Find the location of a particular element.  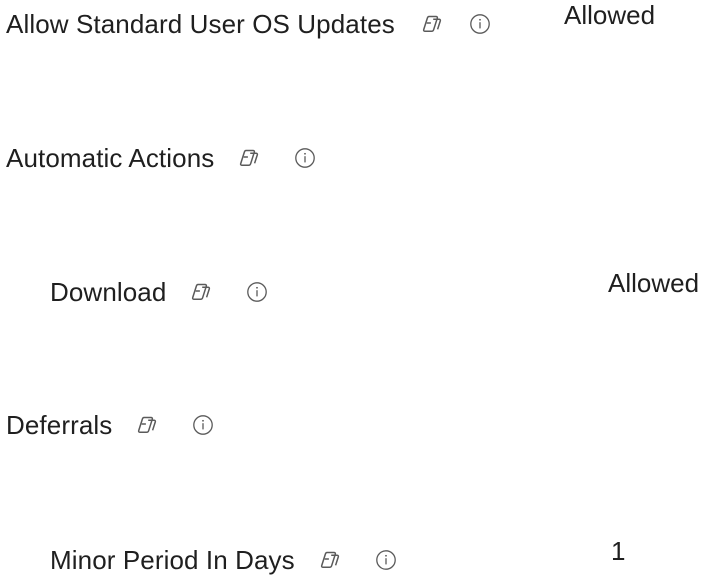

setting-row-deferrals: Deferrals is located at coordinates (111, 425).